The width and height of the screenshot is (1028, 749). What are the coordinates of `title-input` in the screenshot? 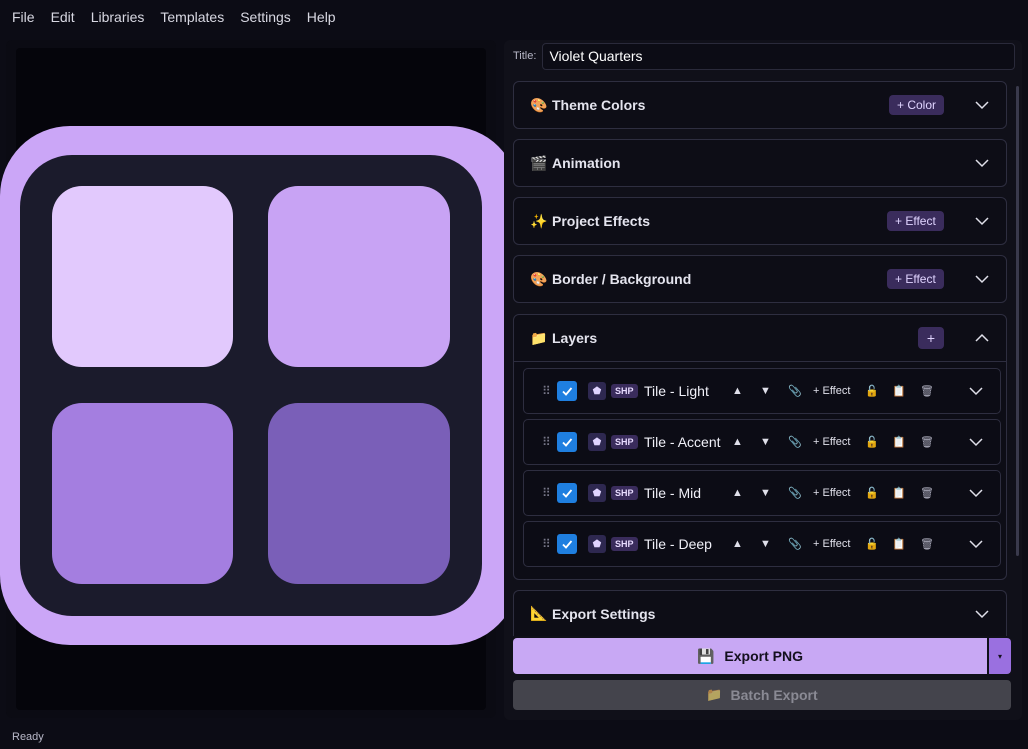 It's located at (778, 56).